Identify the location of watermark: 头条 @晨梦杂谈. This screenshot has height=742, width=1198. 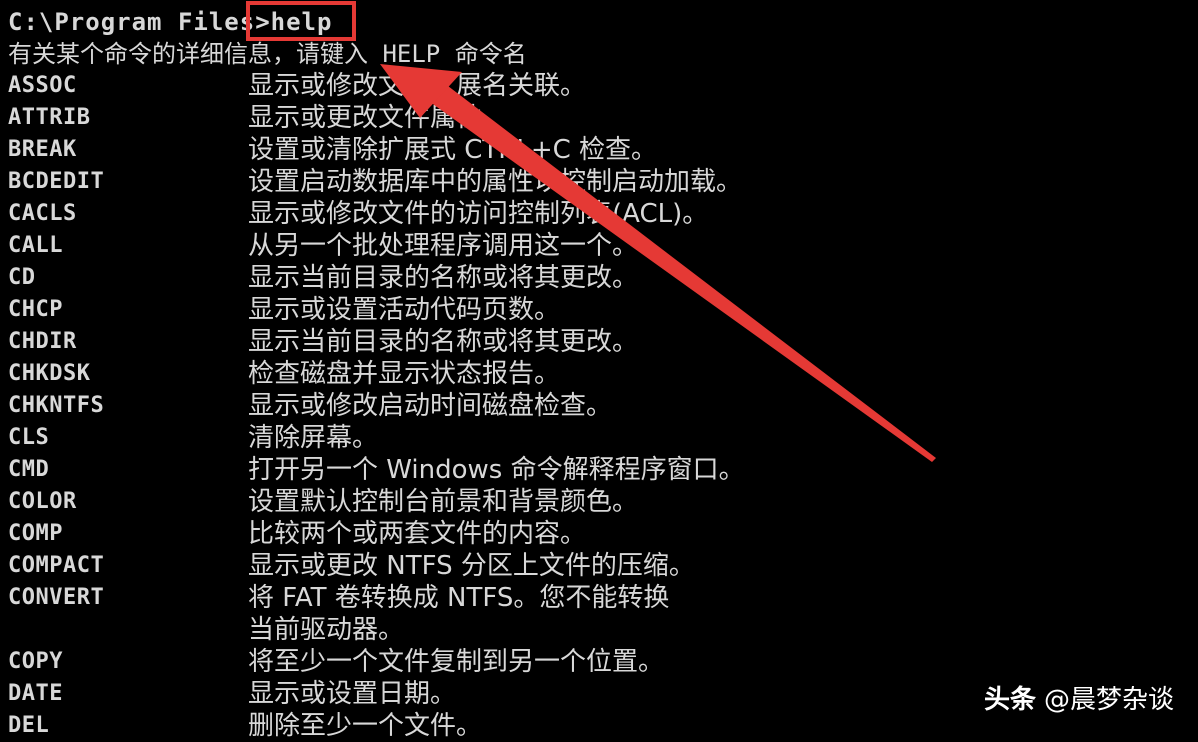
(1079, 697).